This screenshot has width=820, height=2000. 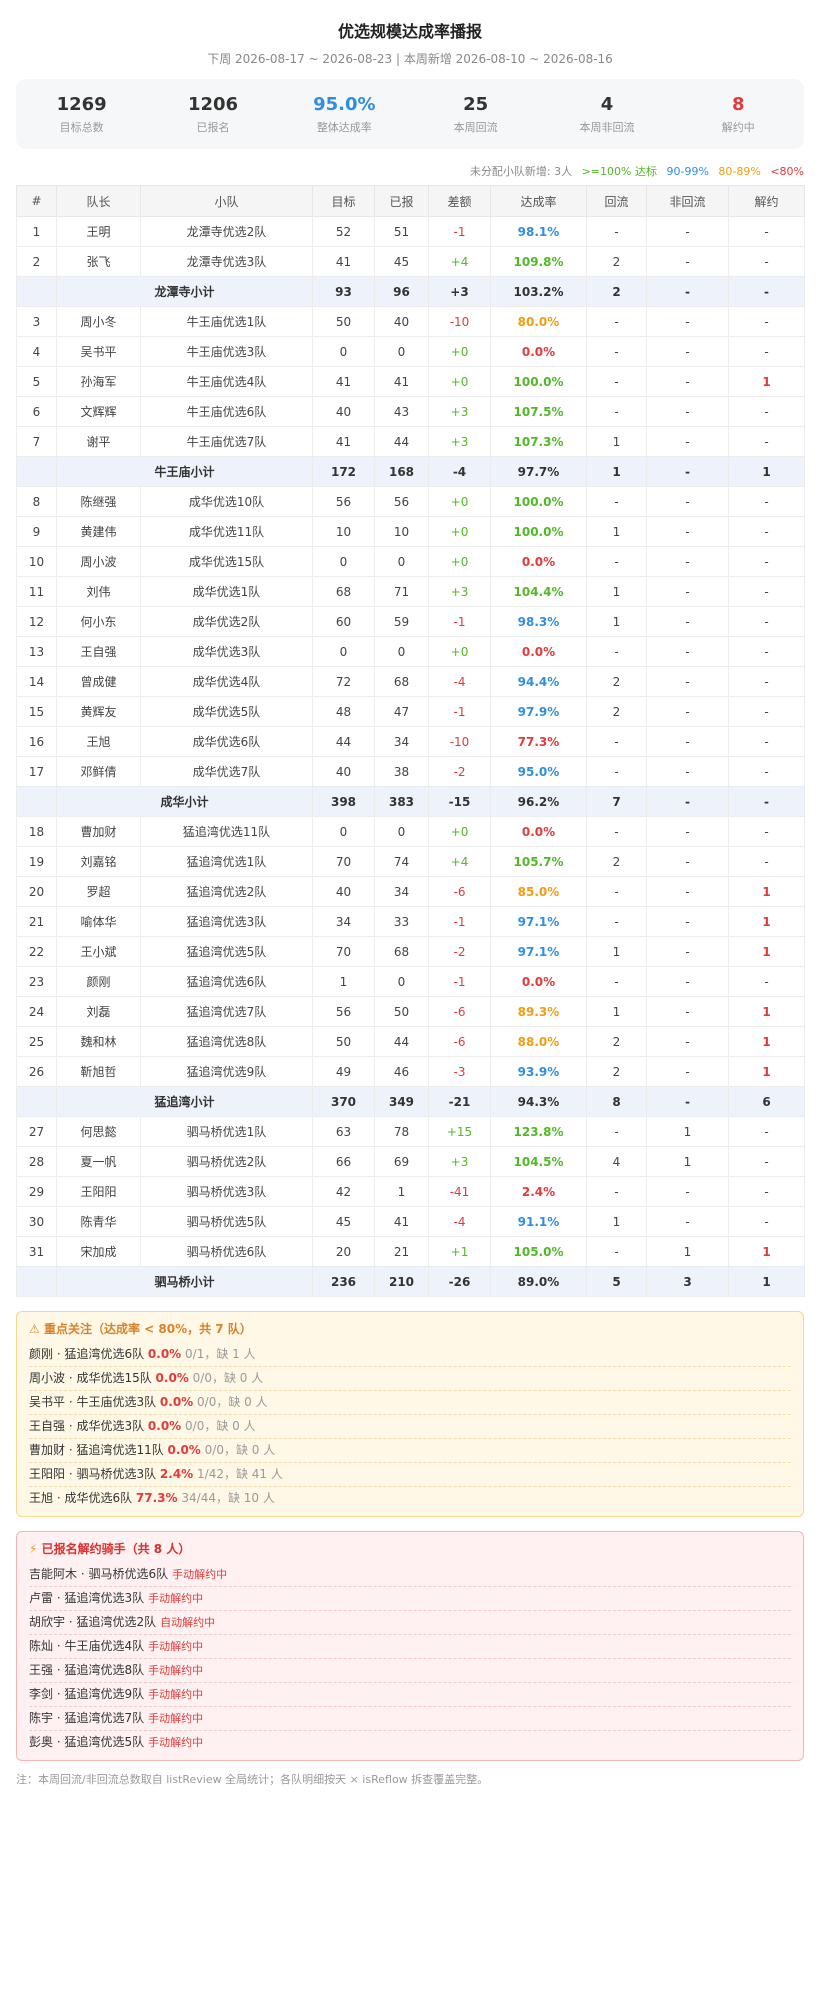 What do you see at coordinates (538, 231) in the screenshot?
I see `cell-rate: 98.1%` at bounding box center [538, 231].